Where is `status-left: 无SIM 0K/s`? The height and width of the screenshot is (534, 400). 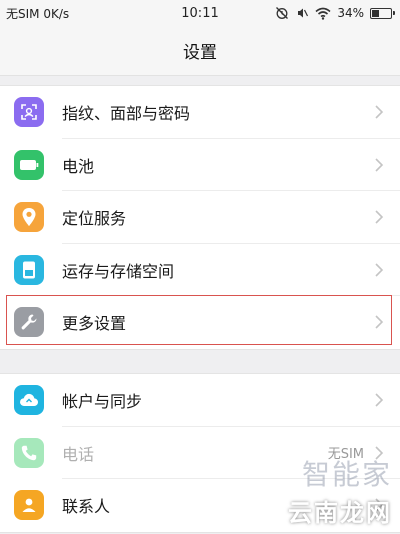 status-left: 无SIM 0K/s is located at coordinates (37, 13).